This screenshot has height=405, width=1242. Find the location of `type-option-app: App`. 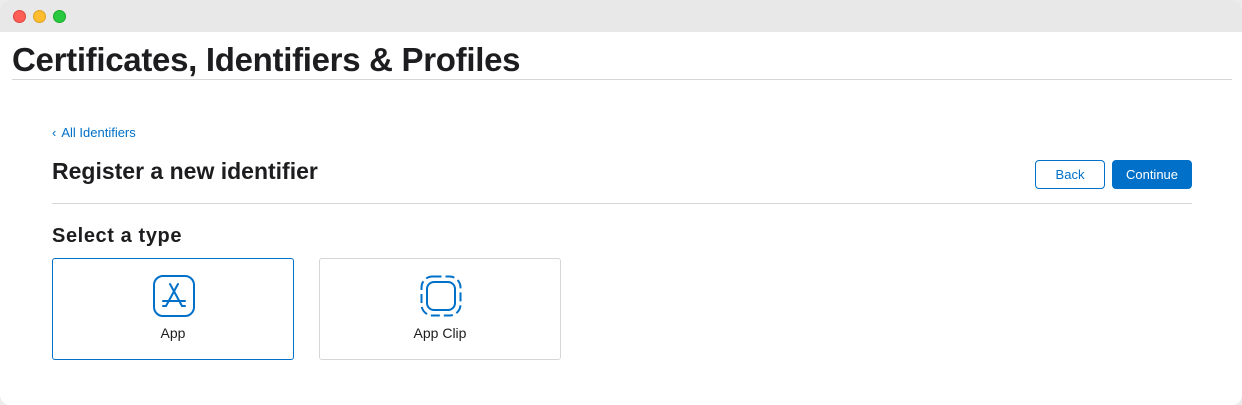

type-option-app: App is located at coordinates (173, 309).